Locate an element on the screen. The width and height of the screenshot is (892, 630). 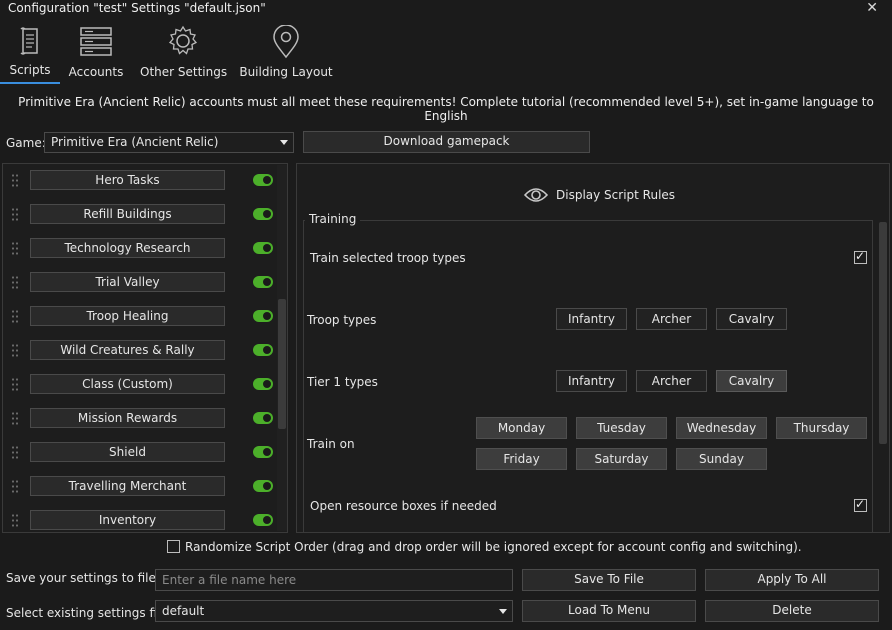
tab-label: Building Layout is located at coordinates (286, 72).